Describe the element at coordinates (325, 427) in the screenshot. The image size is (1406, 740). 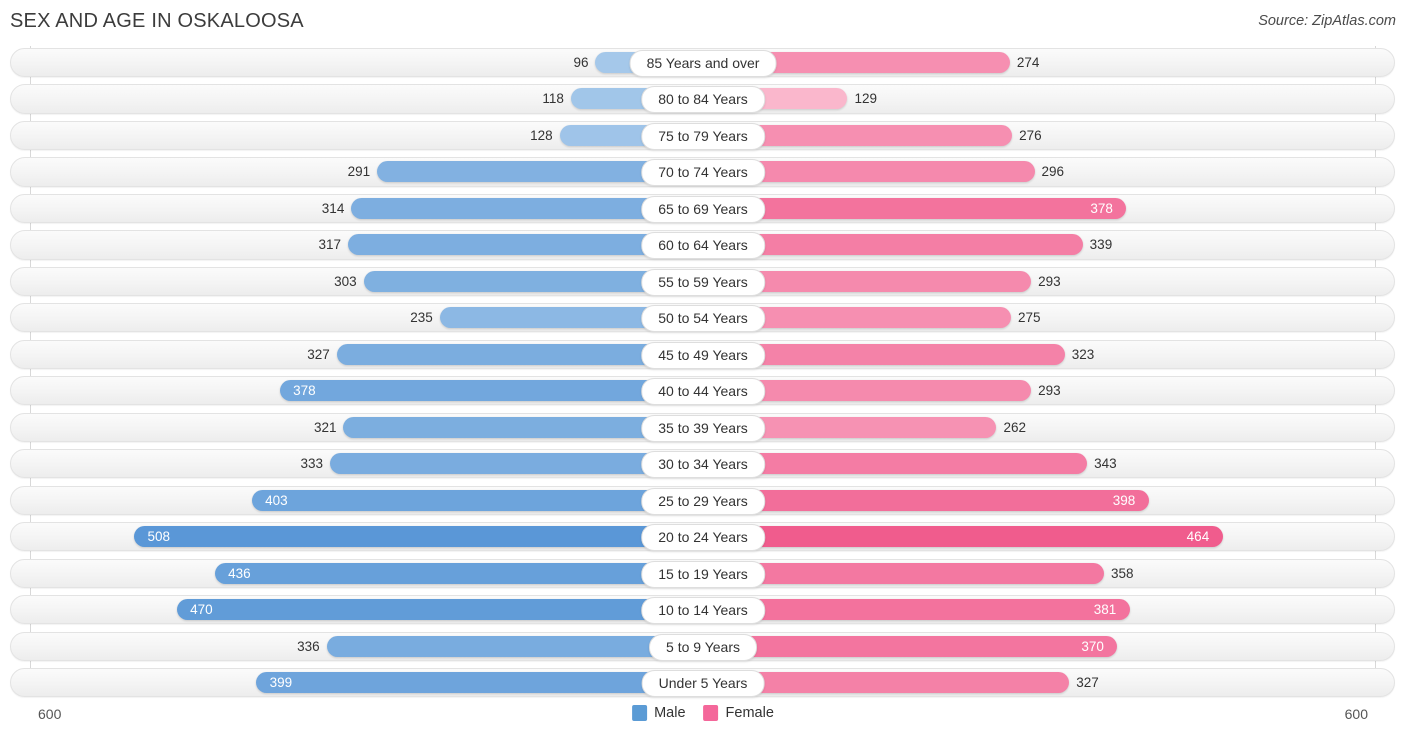
I see `male-value-label: 321` at that location.